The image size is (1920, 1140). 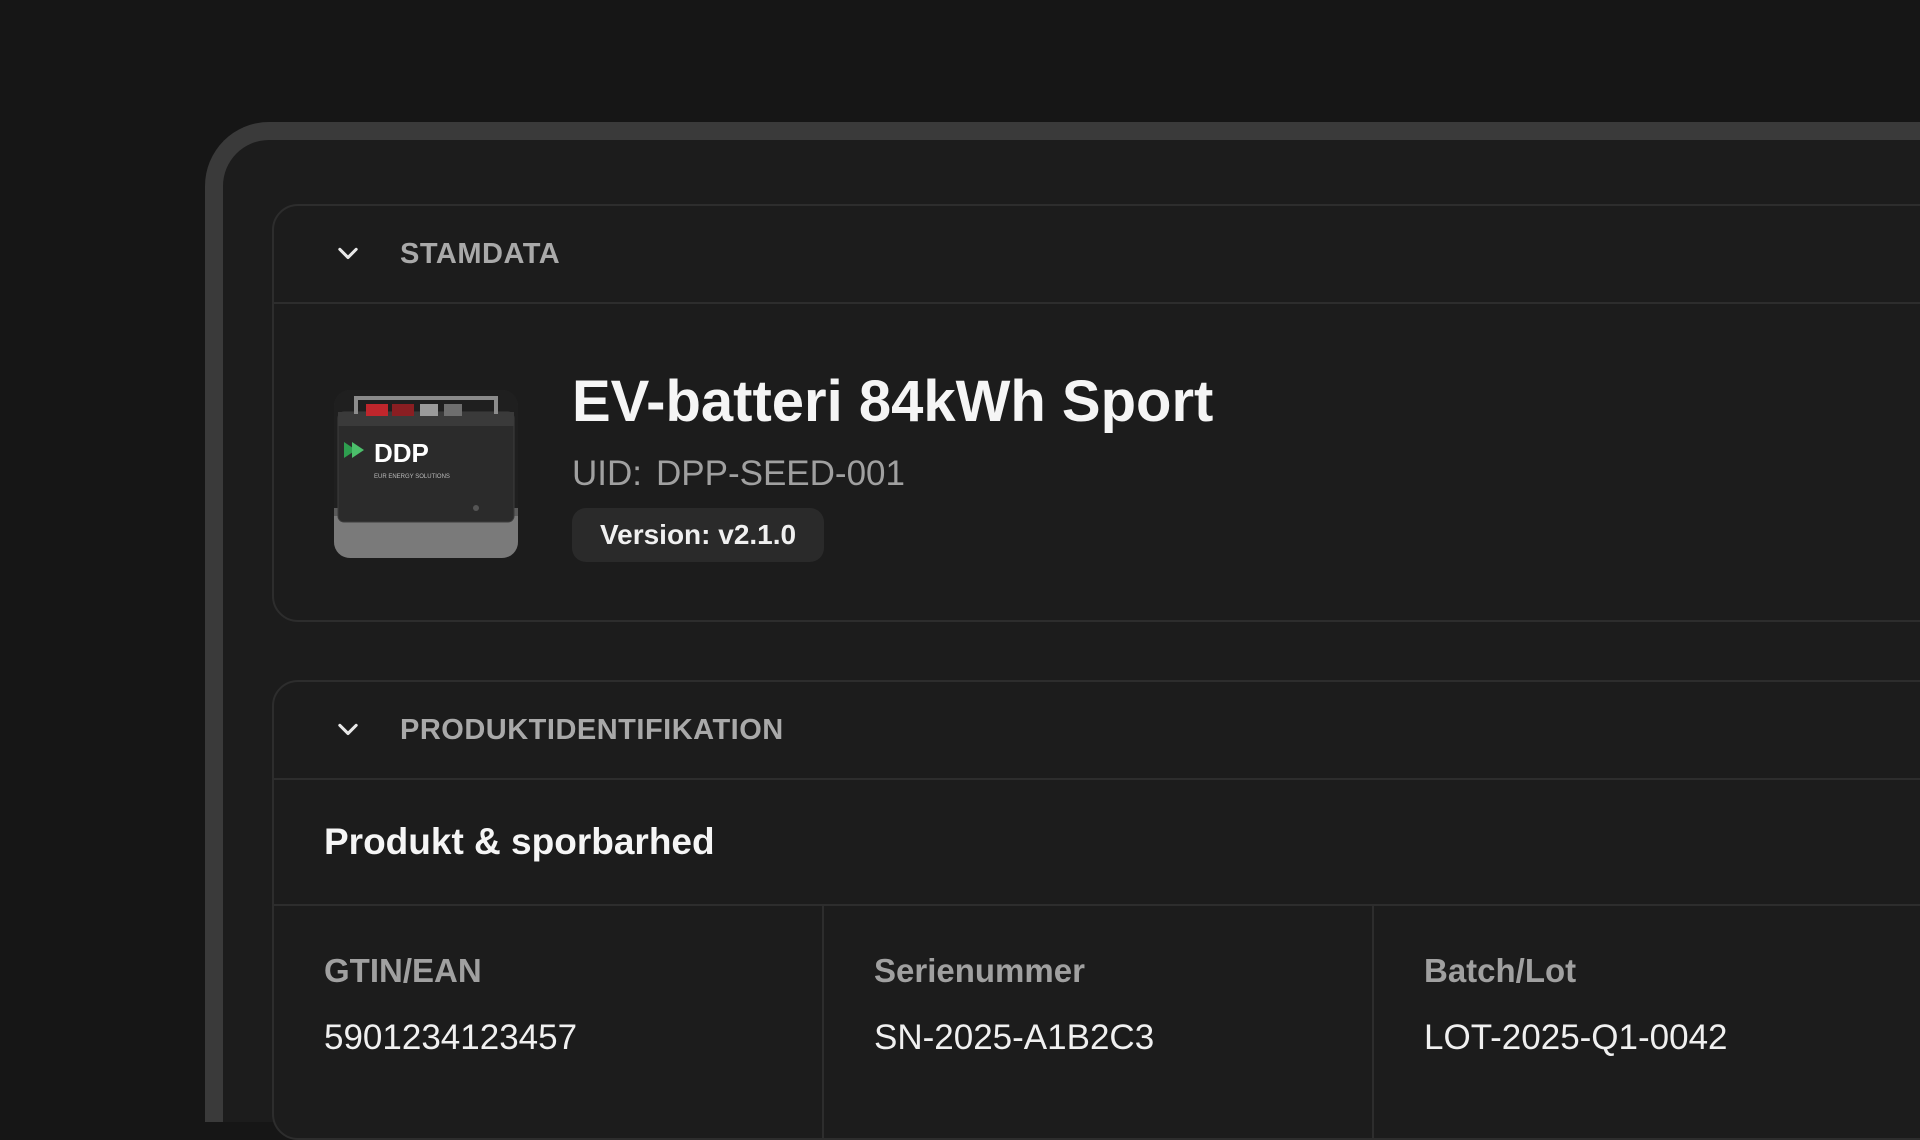 What do you see at coordinates (1097, 255) in the screenshot?
I see `stamdata-header: STAMDATA` at bounding box center [1097, 255].